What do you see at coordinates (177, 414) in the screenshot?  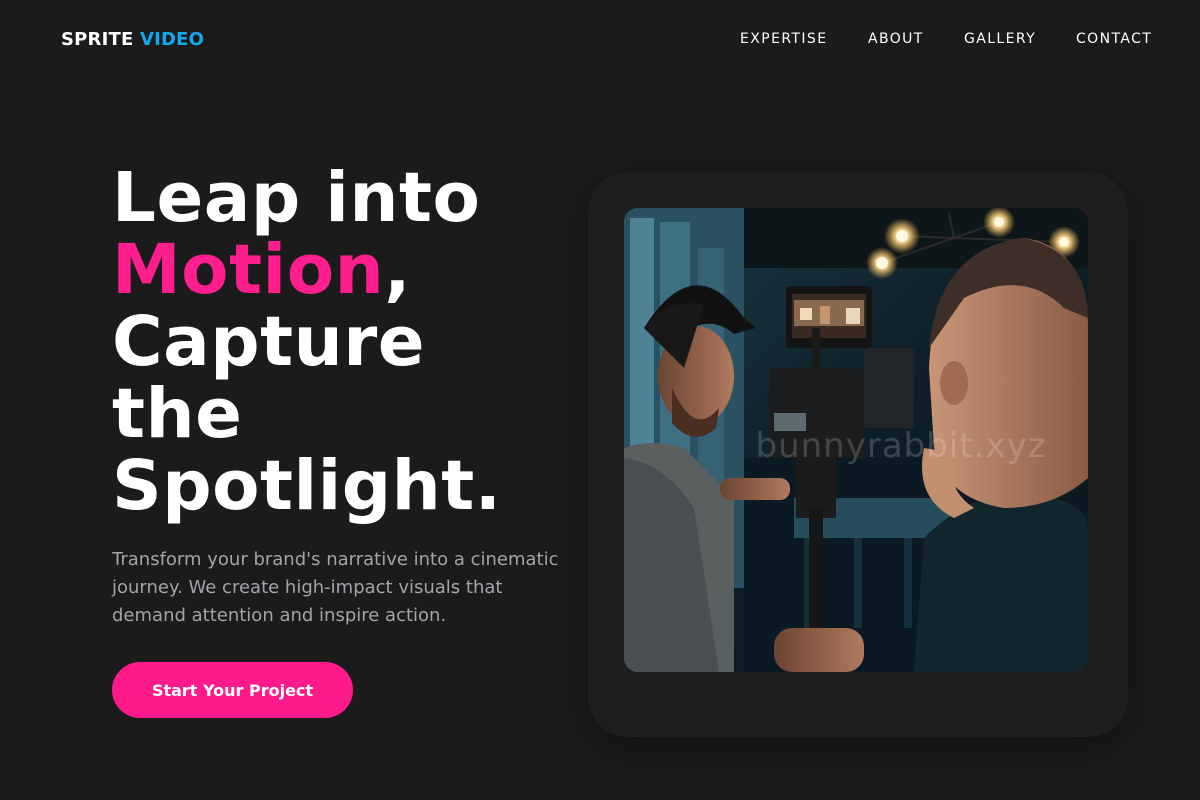 I see `hero-title-line-4: the` at bounding box center [177, 414].